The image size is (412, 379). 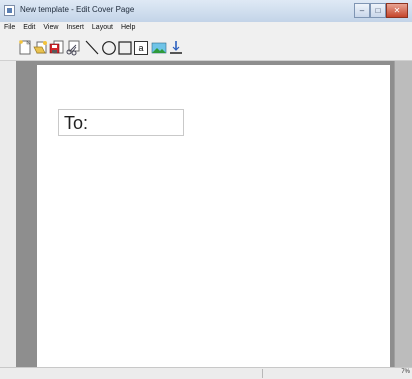 I want to click on rectangle-tool-icon, so click(x=125, y=47).